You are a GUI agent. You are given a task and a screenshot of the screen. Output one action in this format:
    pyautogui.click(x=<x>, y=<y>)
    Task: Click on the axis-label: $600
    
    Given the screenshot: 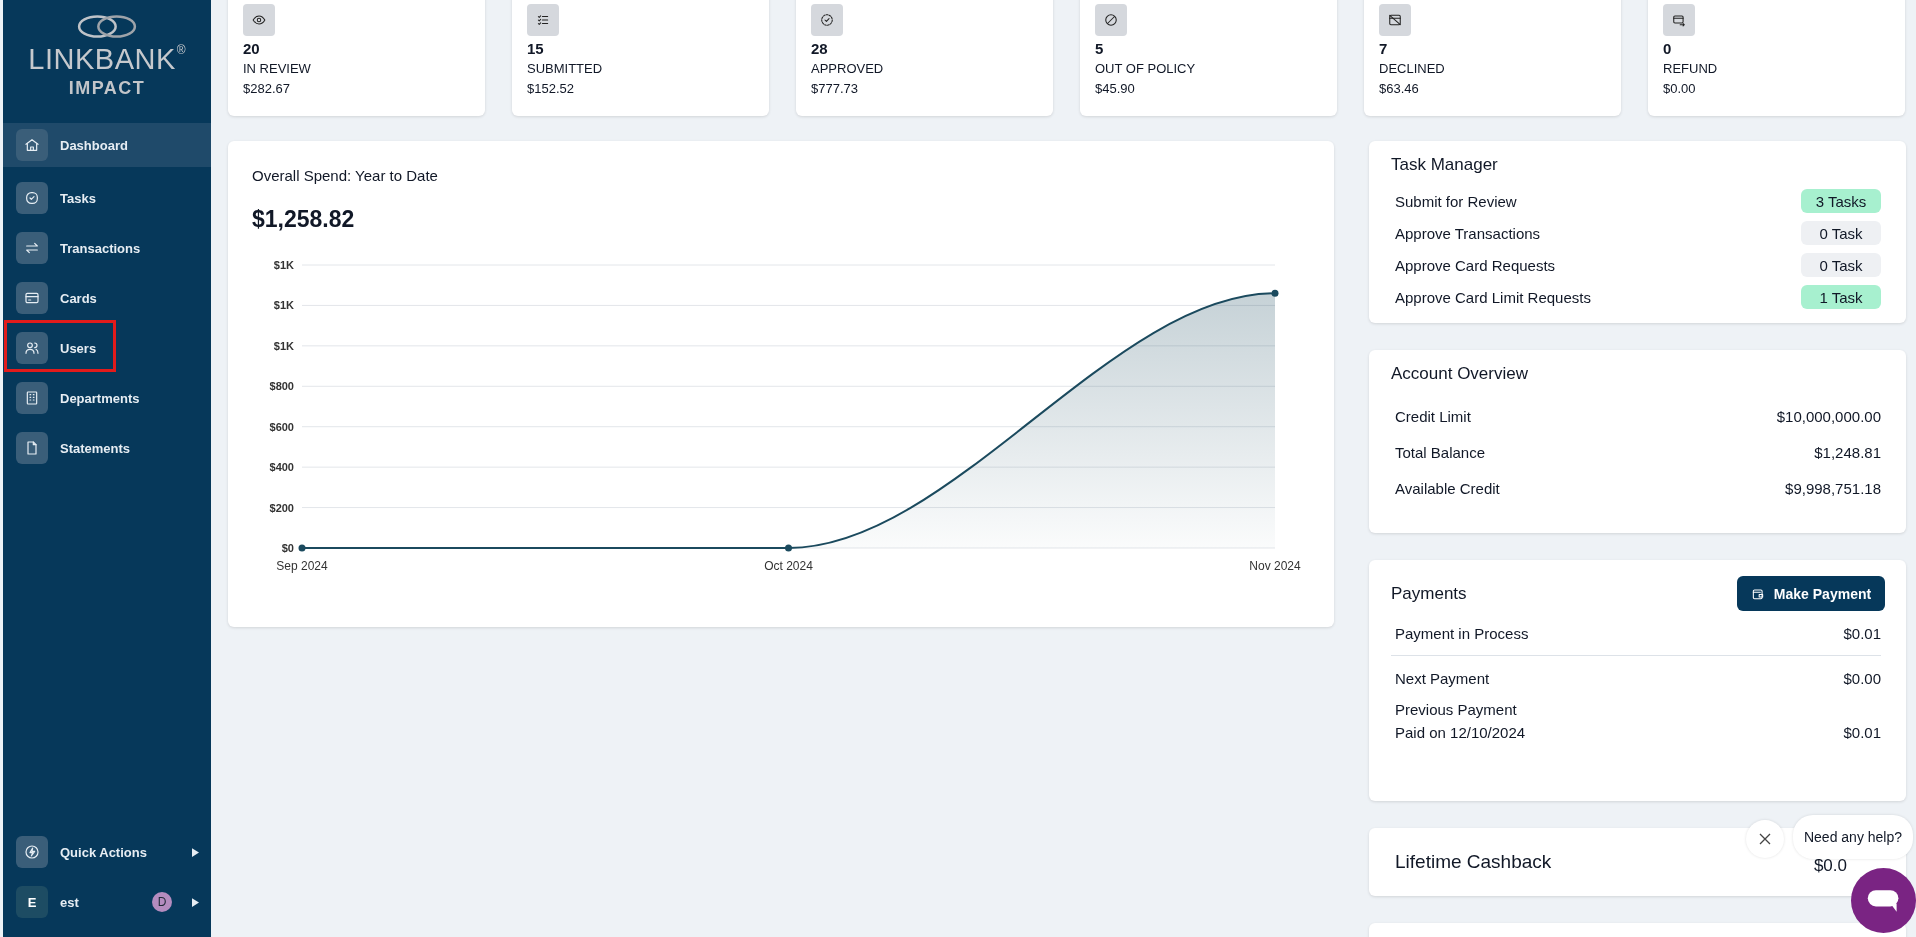 What is the action you would take?
    pyautogui.click(x=281, y=426)
    